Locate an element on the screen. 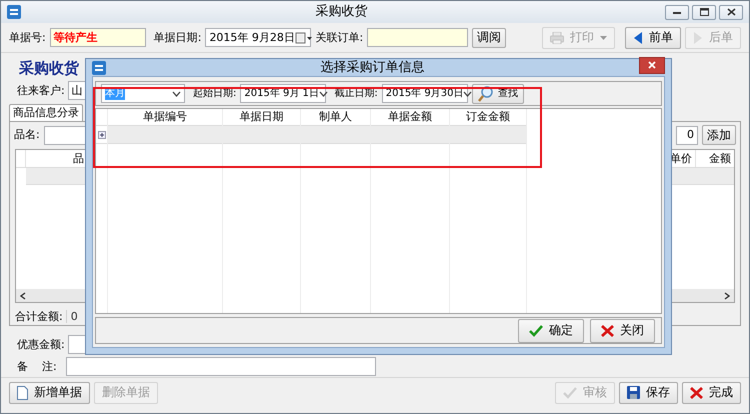 This screenshot has height=414, width=750. minimize-icon is located at coordinates (677, 12).